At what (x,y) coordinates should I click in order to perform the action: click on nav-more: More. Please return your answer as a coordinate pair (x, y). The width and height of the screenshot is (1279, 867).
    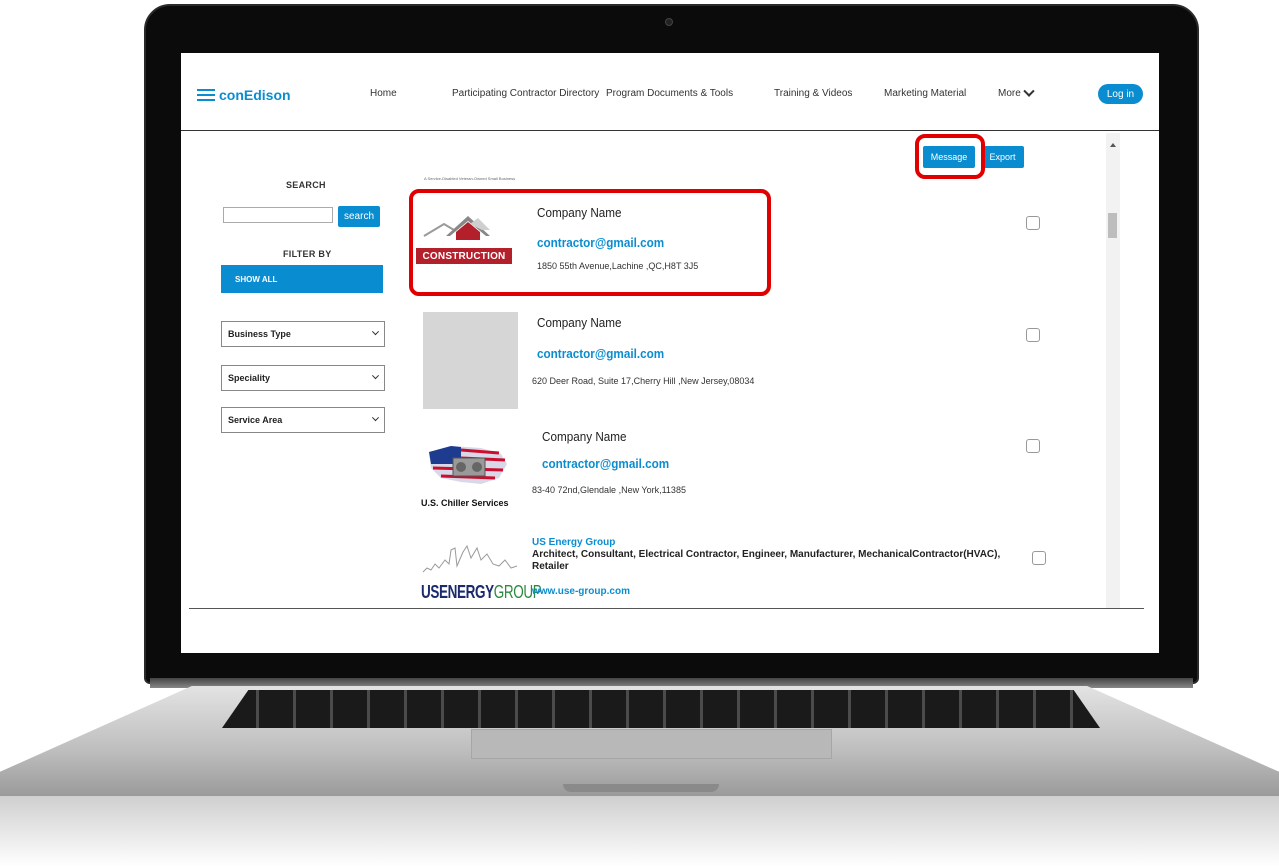
    Looking at the image, I should click on (1016, 92).